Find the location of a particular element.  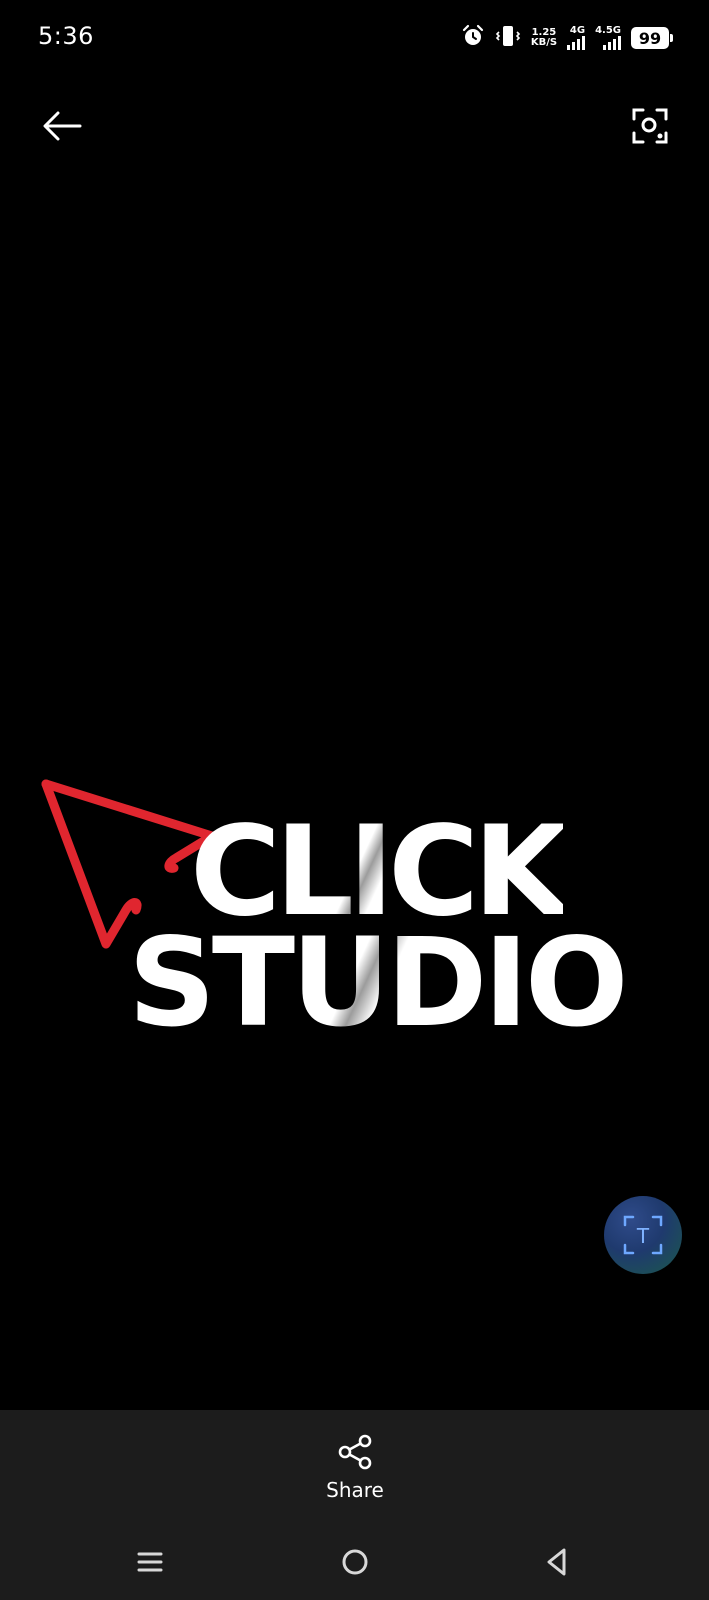

arrow-left-icon is located at coordinates (62, 126).